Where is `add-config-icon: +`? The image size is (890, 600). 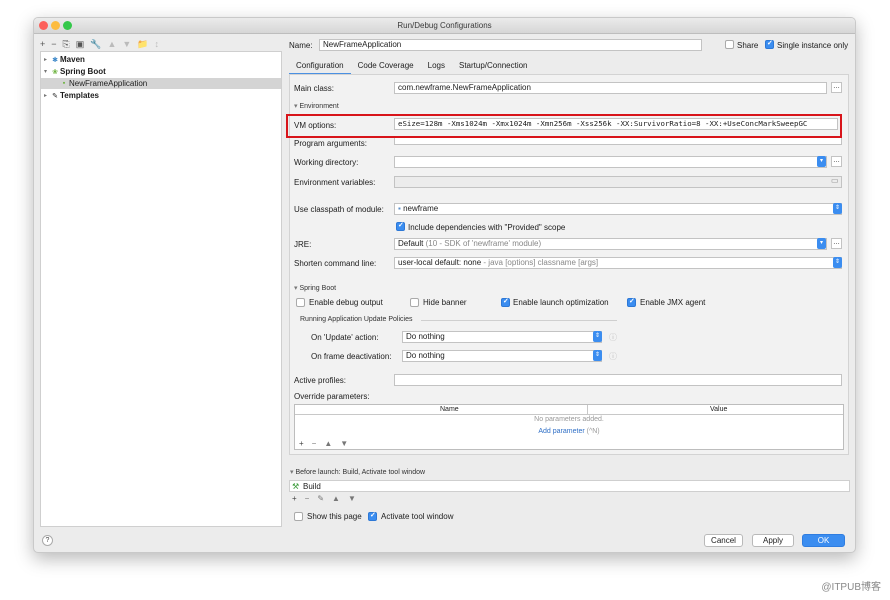
add-config-icon: + is located at coordinates (42, 44).